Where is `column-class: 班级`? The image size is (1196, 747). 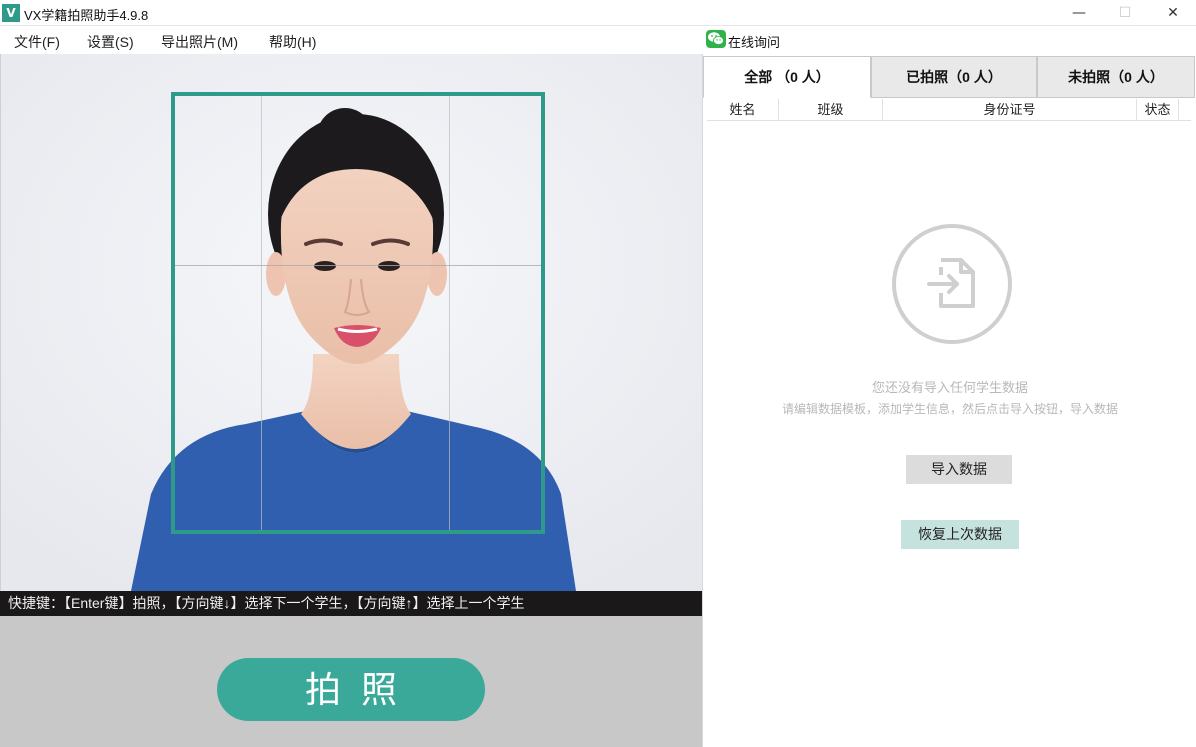
column-class: 班级 is located at coordinates (831, 110).